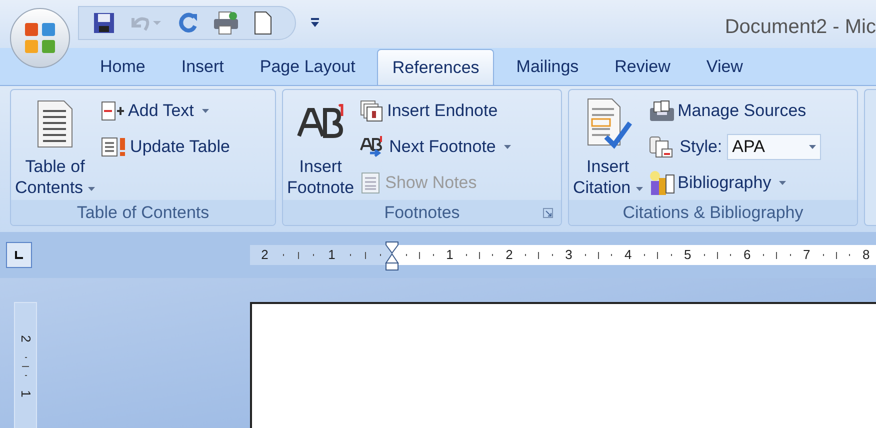  I want to click on ribbon-tab: References, so click(435, 67).